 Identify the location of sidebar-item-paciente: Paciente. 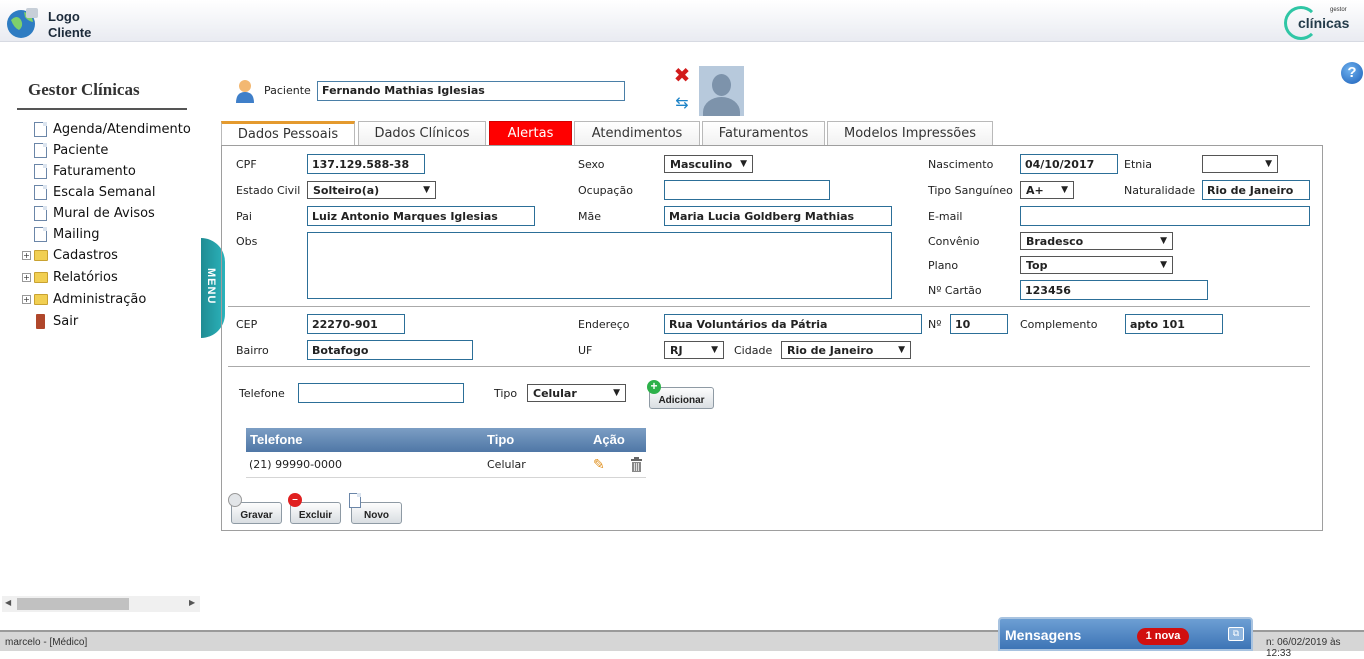
(112, 150).